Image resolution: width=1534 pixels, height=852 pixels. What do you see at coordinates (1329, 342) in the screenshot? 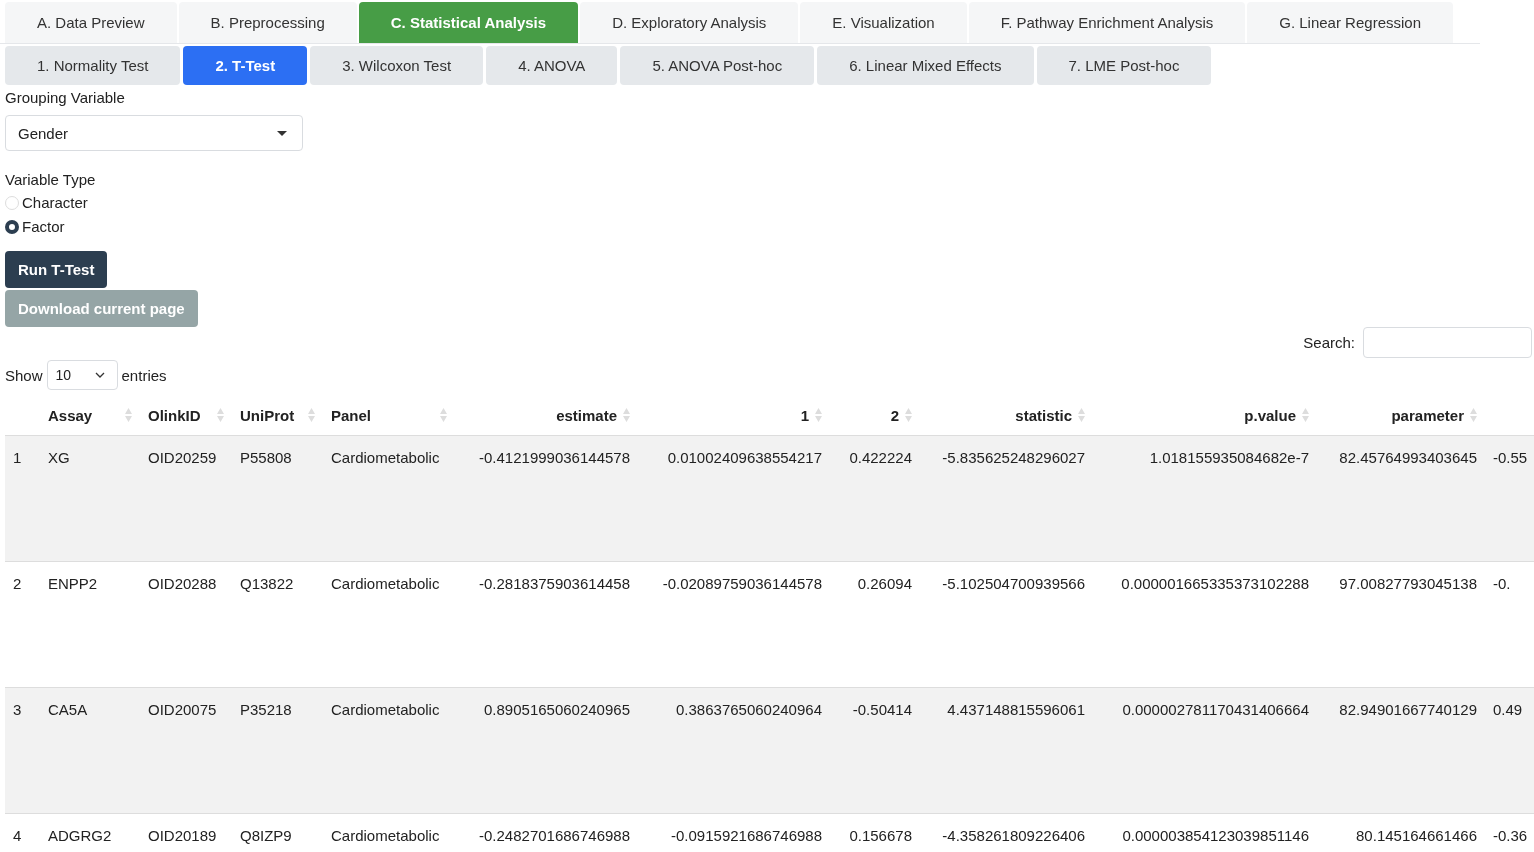
I see `search-label: Search:` at bounding box center [1329, 342].